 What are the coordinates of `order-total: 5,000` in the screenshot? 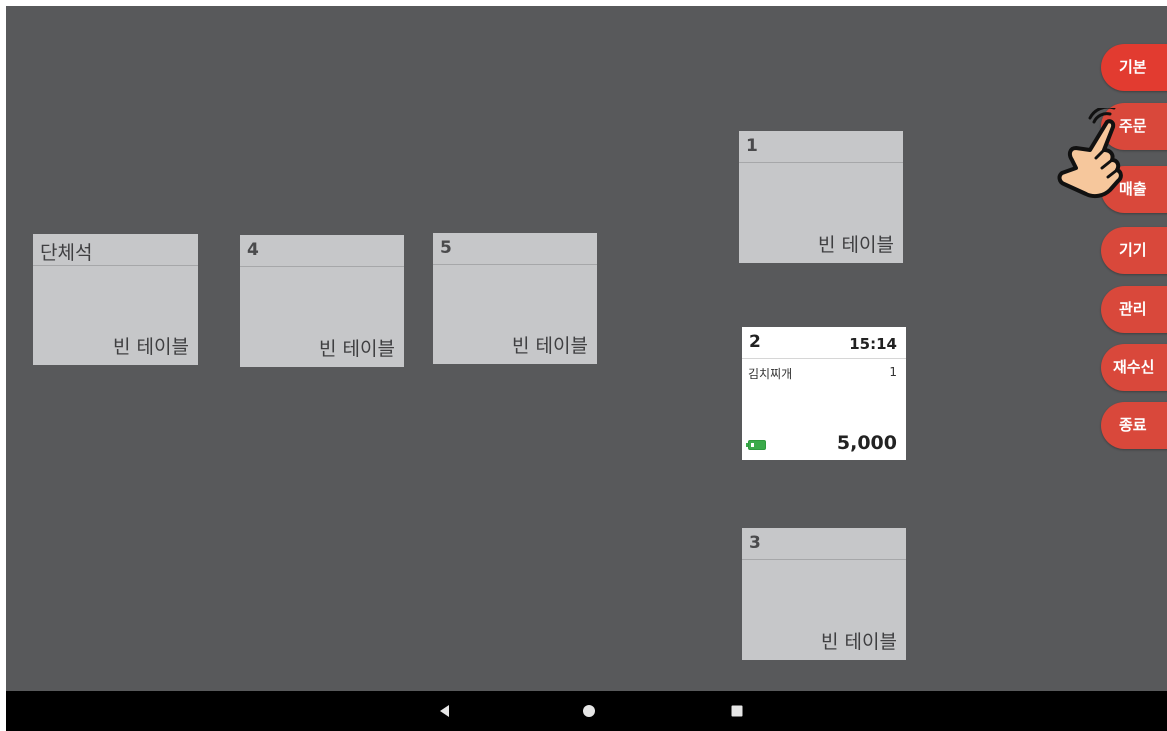 It's located at (866, 443).